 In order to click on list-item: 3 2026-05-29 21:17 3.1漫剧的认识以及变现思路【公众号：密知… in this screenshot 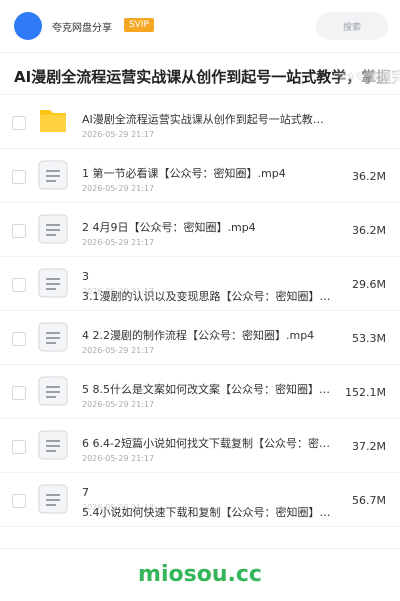, I will do `click(200, 284)`.